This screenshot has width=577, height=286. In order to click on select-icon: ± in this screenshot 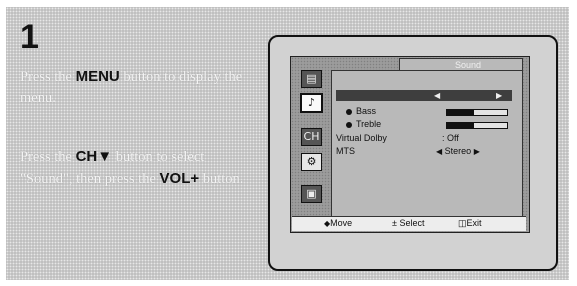, I will do `click(394, 223)`.